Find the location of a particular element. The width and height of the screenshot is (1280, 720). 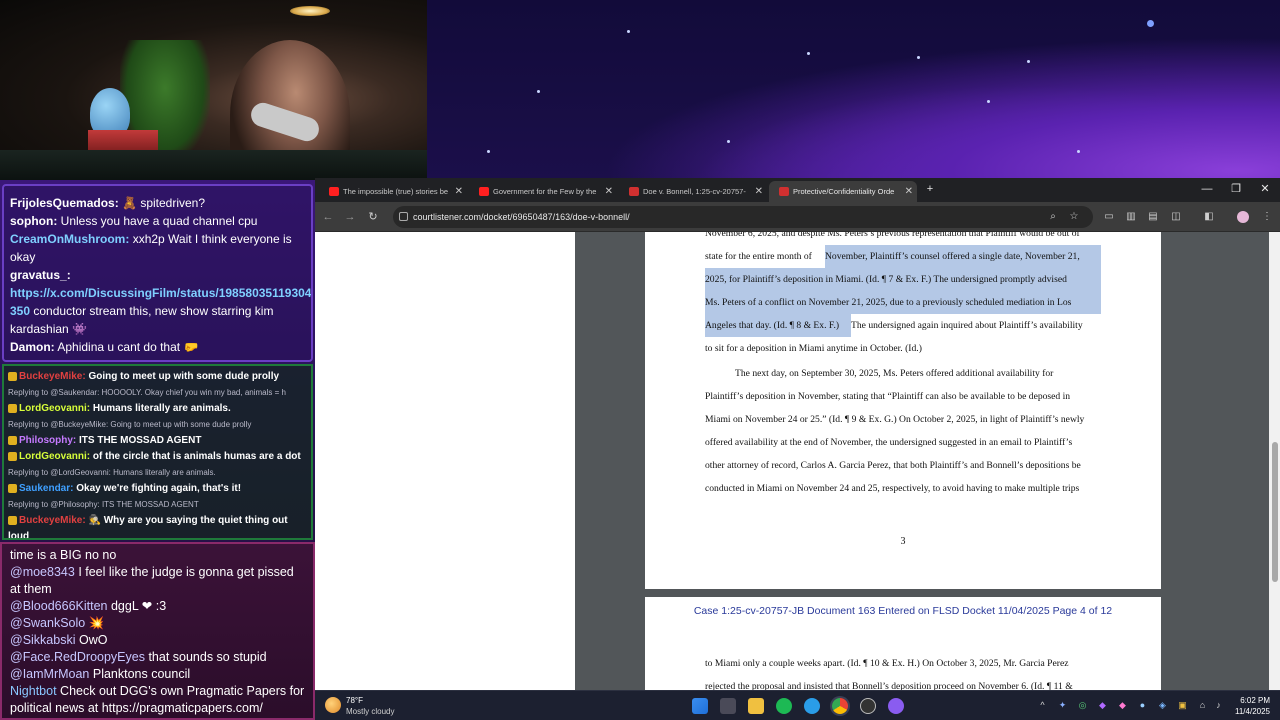

close-window-icon: ✕ is located at coordinates (1265, 189).